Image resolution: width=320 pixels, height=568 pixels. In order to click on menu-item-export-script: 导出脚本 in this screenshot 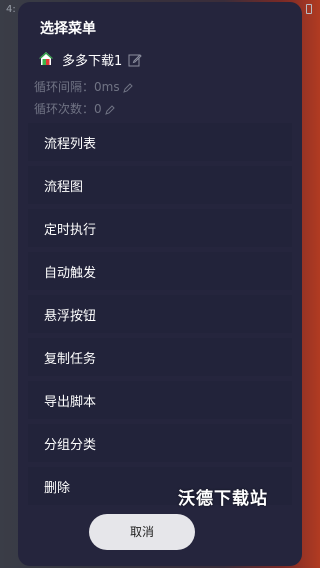, I will do `click(160, 400)`.